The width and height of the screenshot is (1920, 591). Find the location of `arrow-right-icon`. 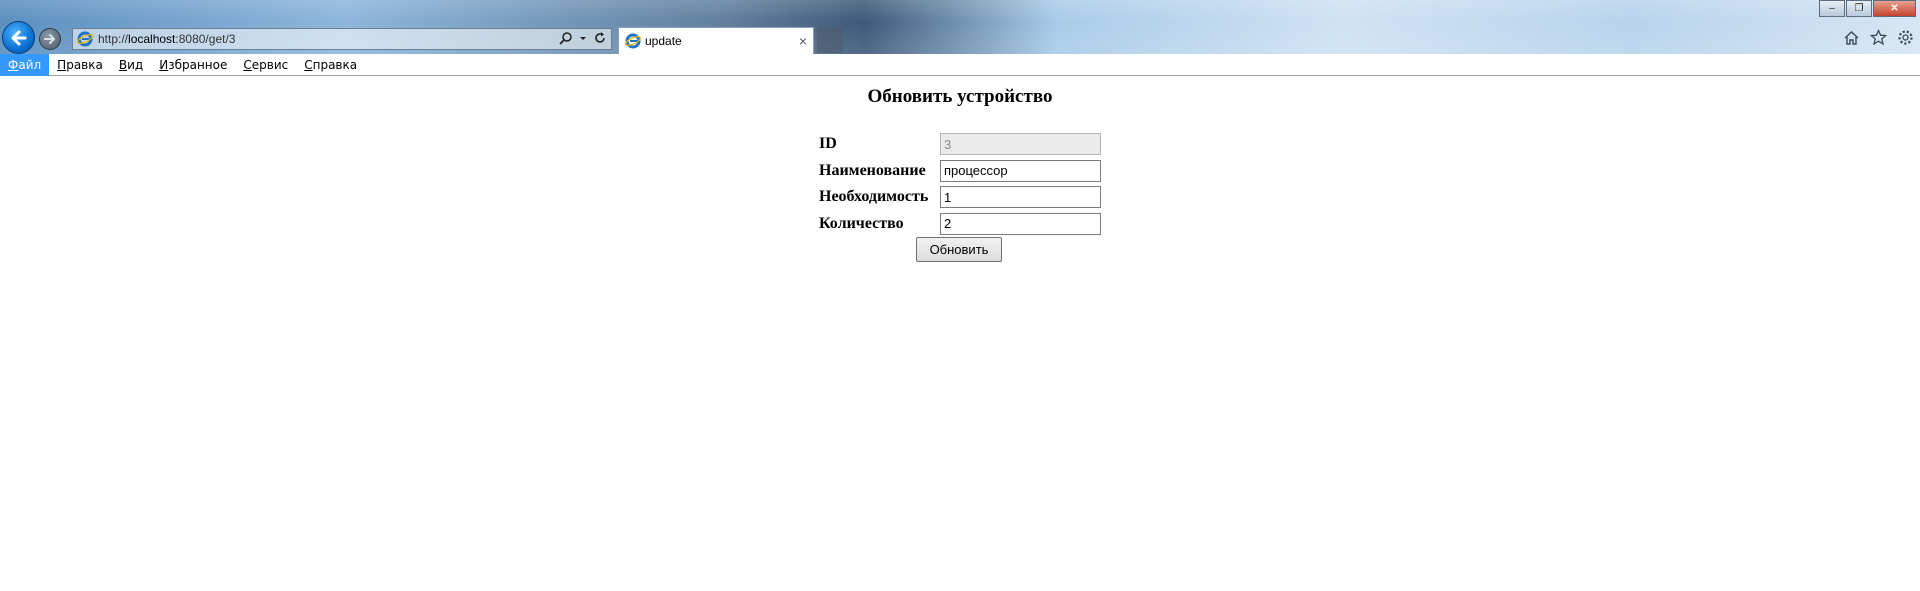

arrow-right-icon is located at coordinates (49, 39).